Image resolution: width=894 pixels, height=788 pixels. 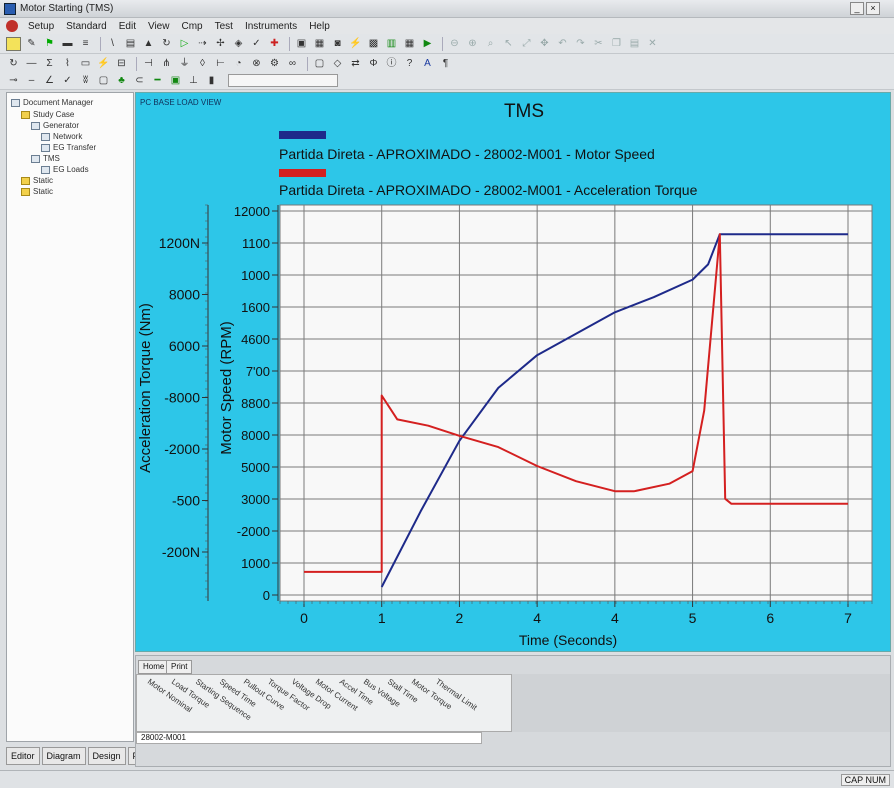 What do you see at coordinates (191, 26) in the screenshot?
I see `menu-cmp: Cmp` at bounding box center [191, 26].